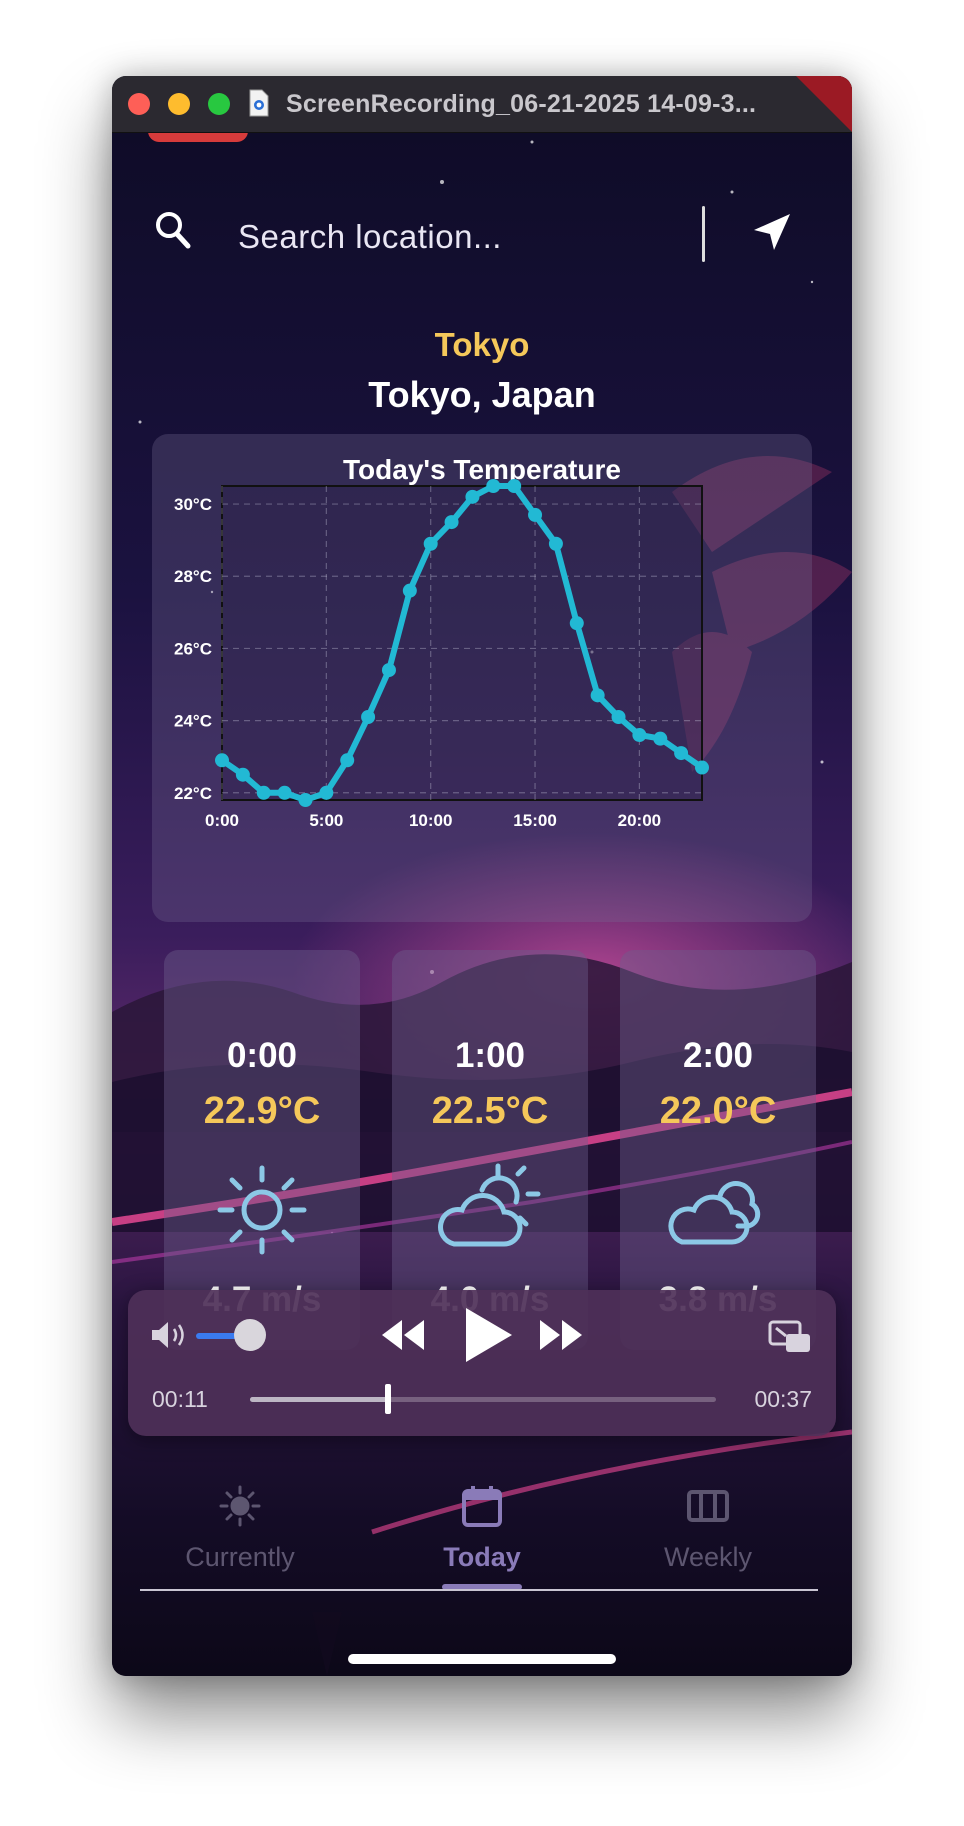  What do you see at coordinates (714, 1213) in the screenshot?
I see `cloudy-icon` at bounding box center [714, 1213].